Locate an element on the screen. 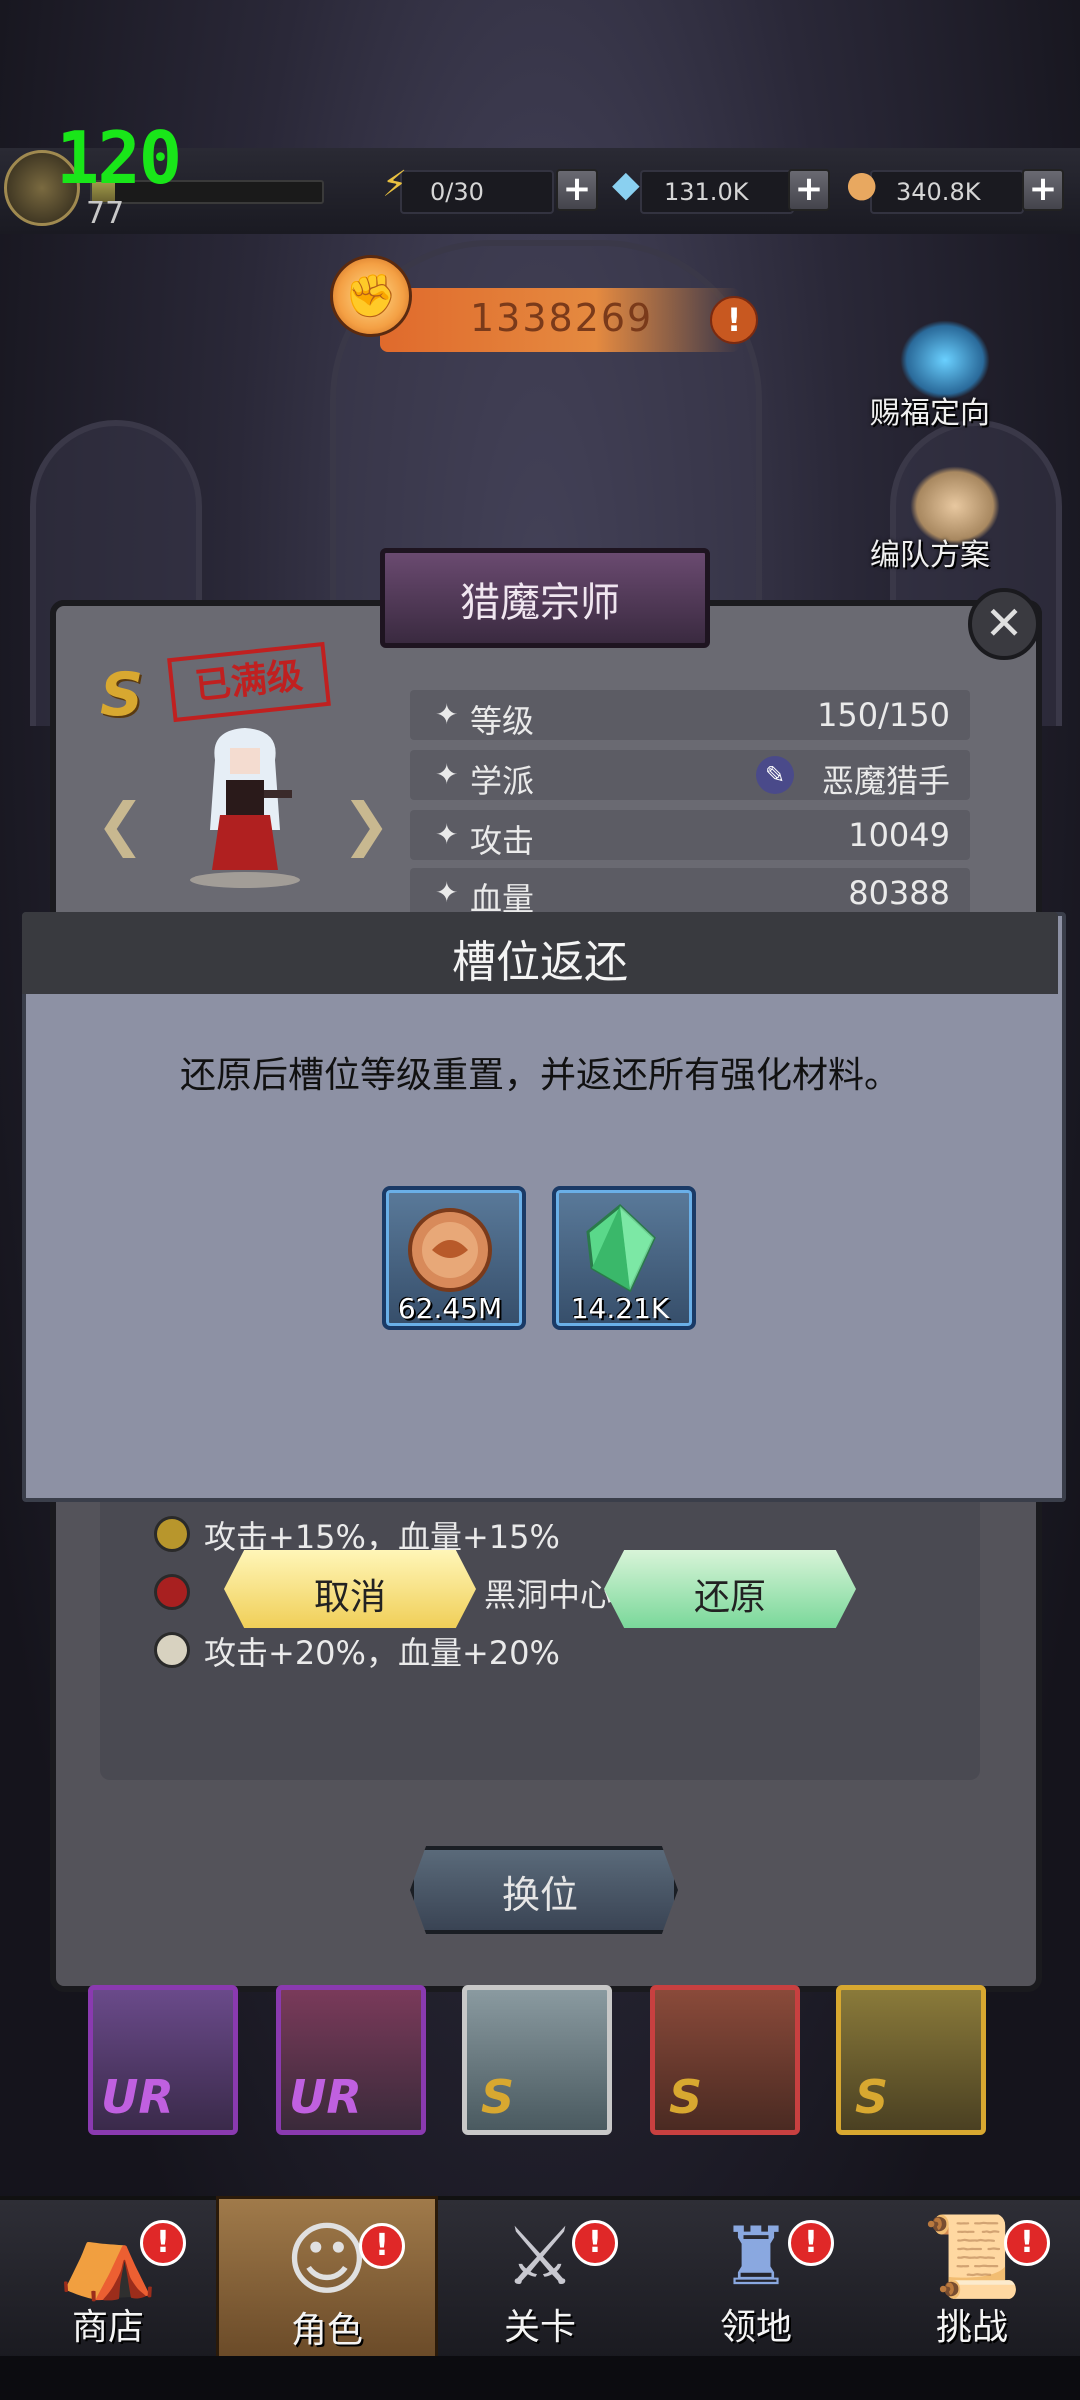 The image size is (1080, 2400). item-amount: 14.21K is located at coordinates (620, 1308).